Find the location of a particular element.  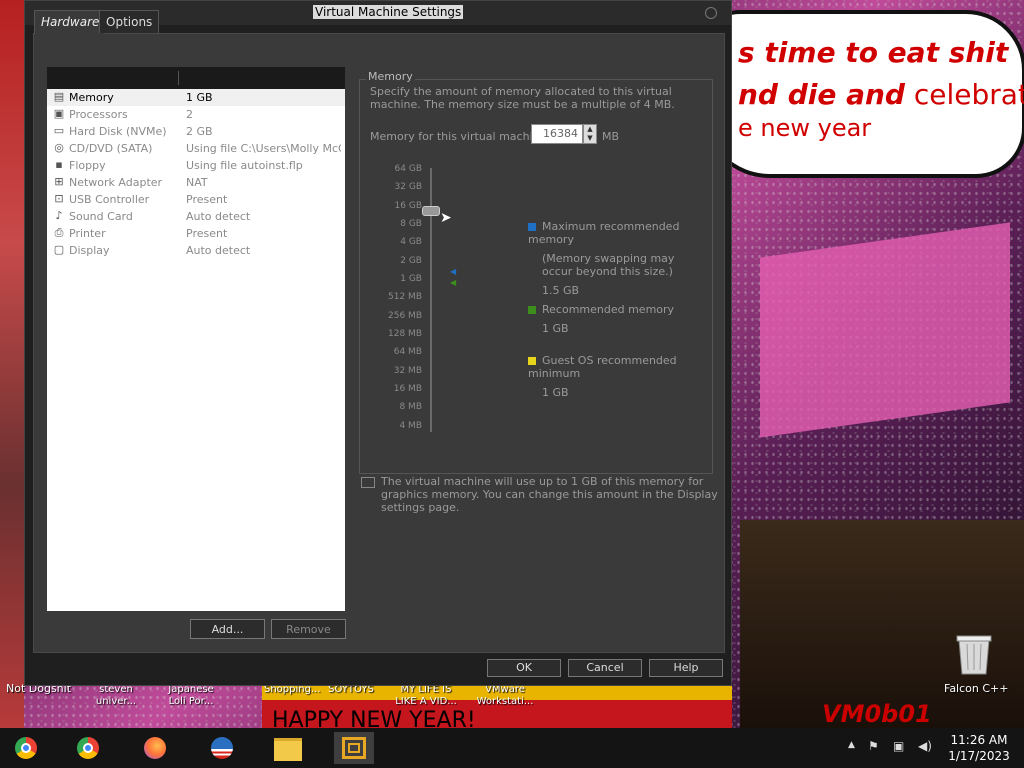

legend-title: Recommended memory is located at coordinates (608, 309).